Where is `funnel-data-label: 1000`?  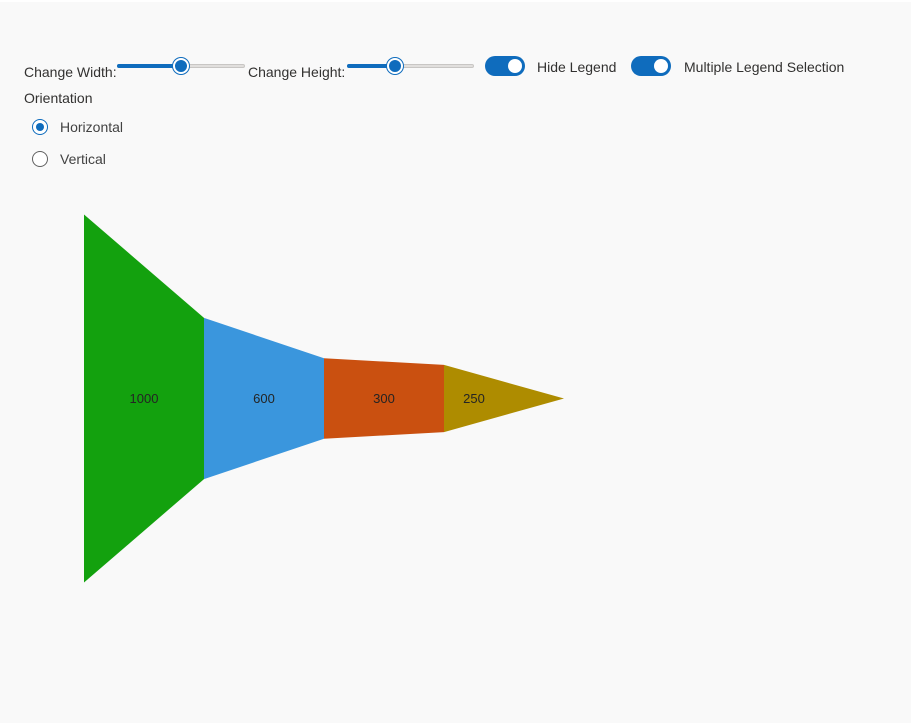 funnel-data-label: 1000 is located at coordinates (144, 398).